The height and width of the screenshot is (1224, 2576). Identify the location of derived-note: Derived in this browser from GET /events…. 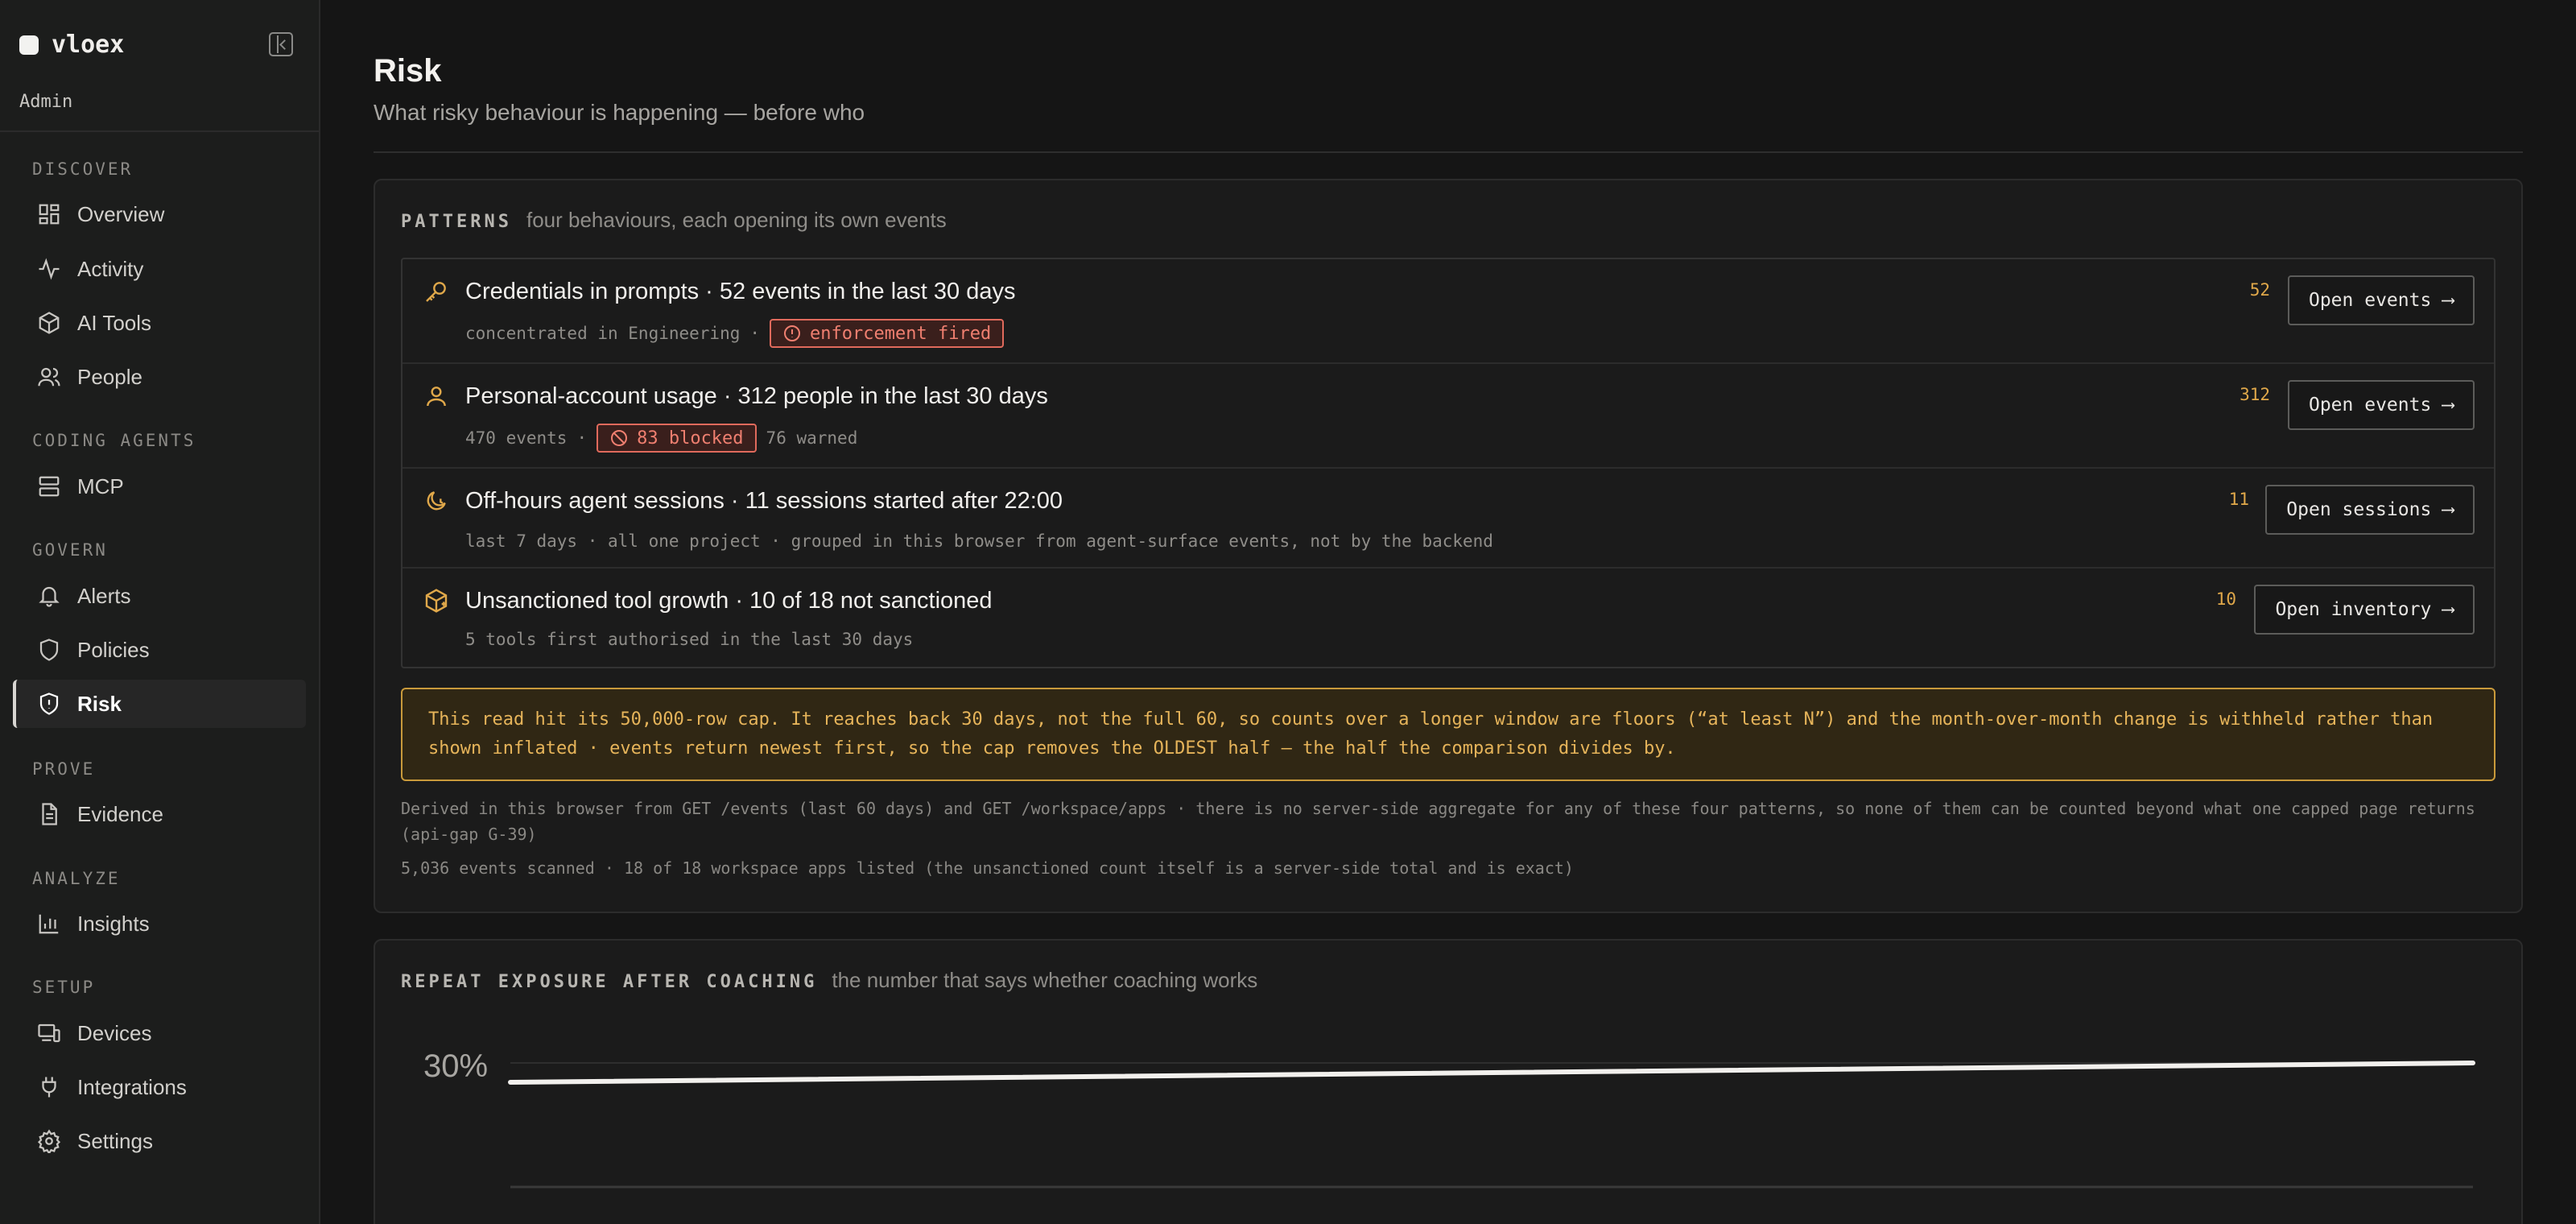
(1438, 821).